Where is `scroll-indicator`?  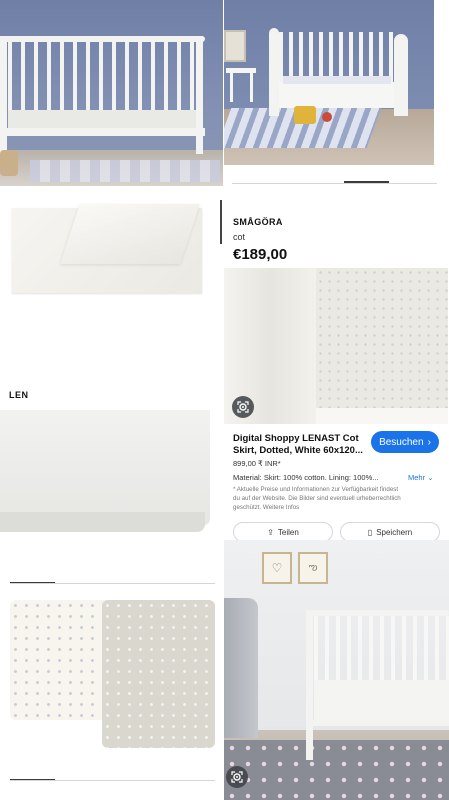
scroll-indicator is located at coordinates (221, 222).